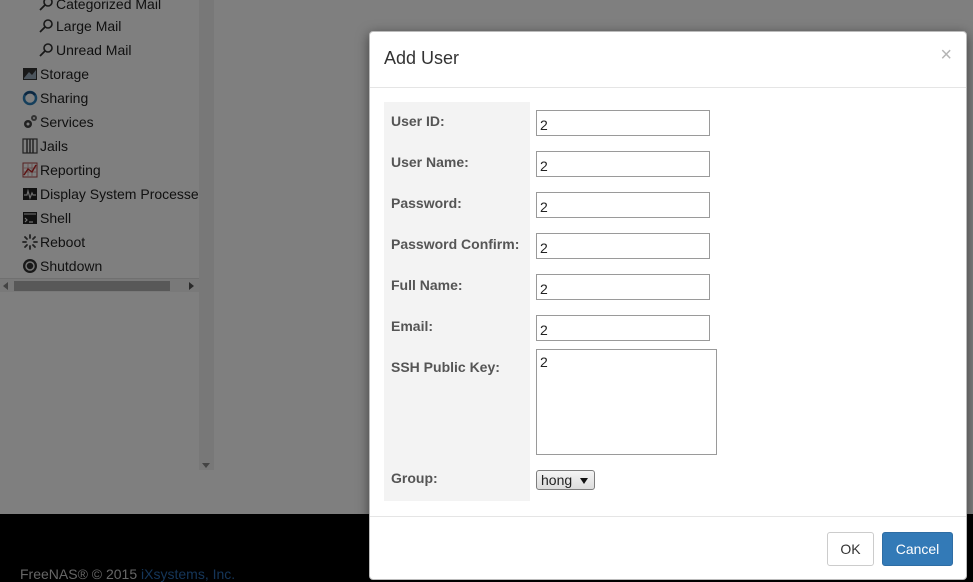 The width and height of the screenshot is (973, 582). I want to click on user-name-input, so click(623, 164).